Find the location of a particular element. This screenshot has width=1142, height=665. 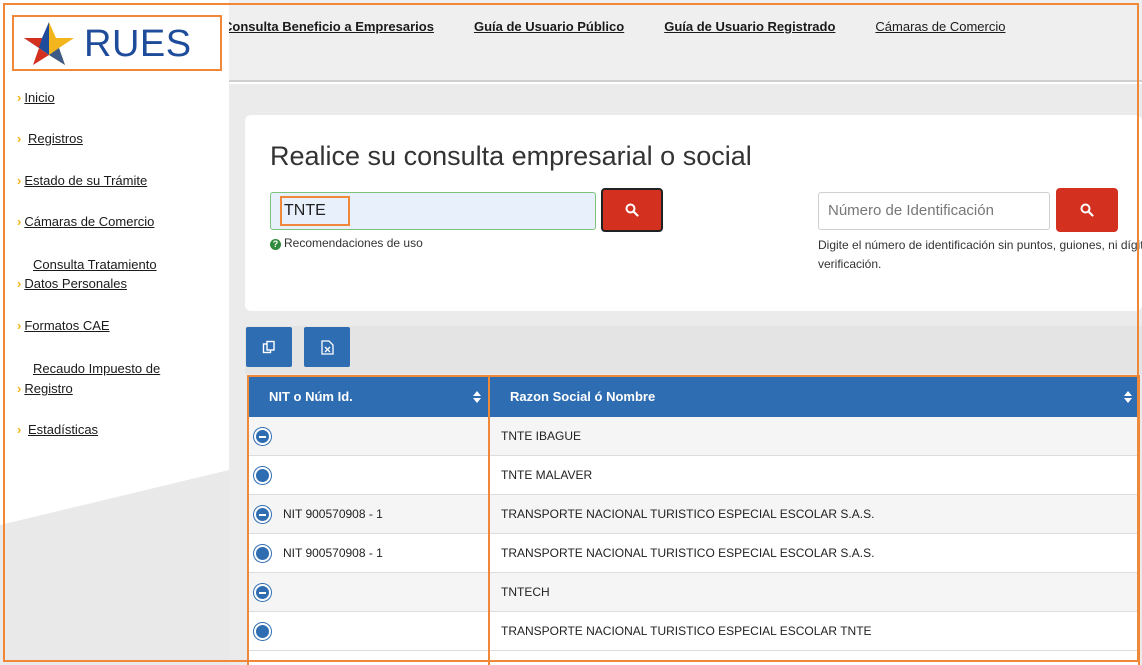

page-title: Realice su consulta empresarial o social is located at coordinates (511, 156).